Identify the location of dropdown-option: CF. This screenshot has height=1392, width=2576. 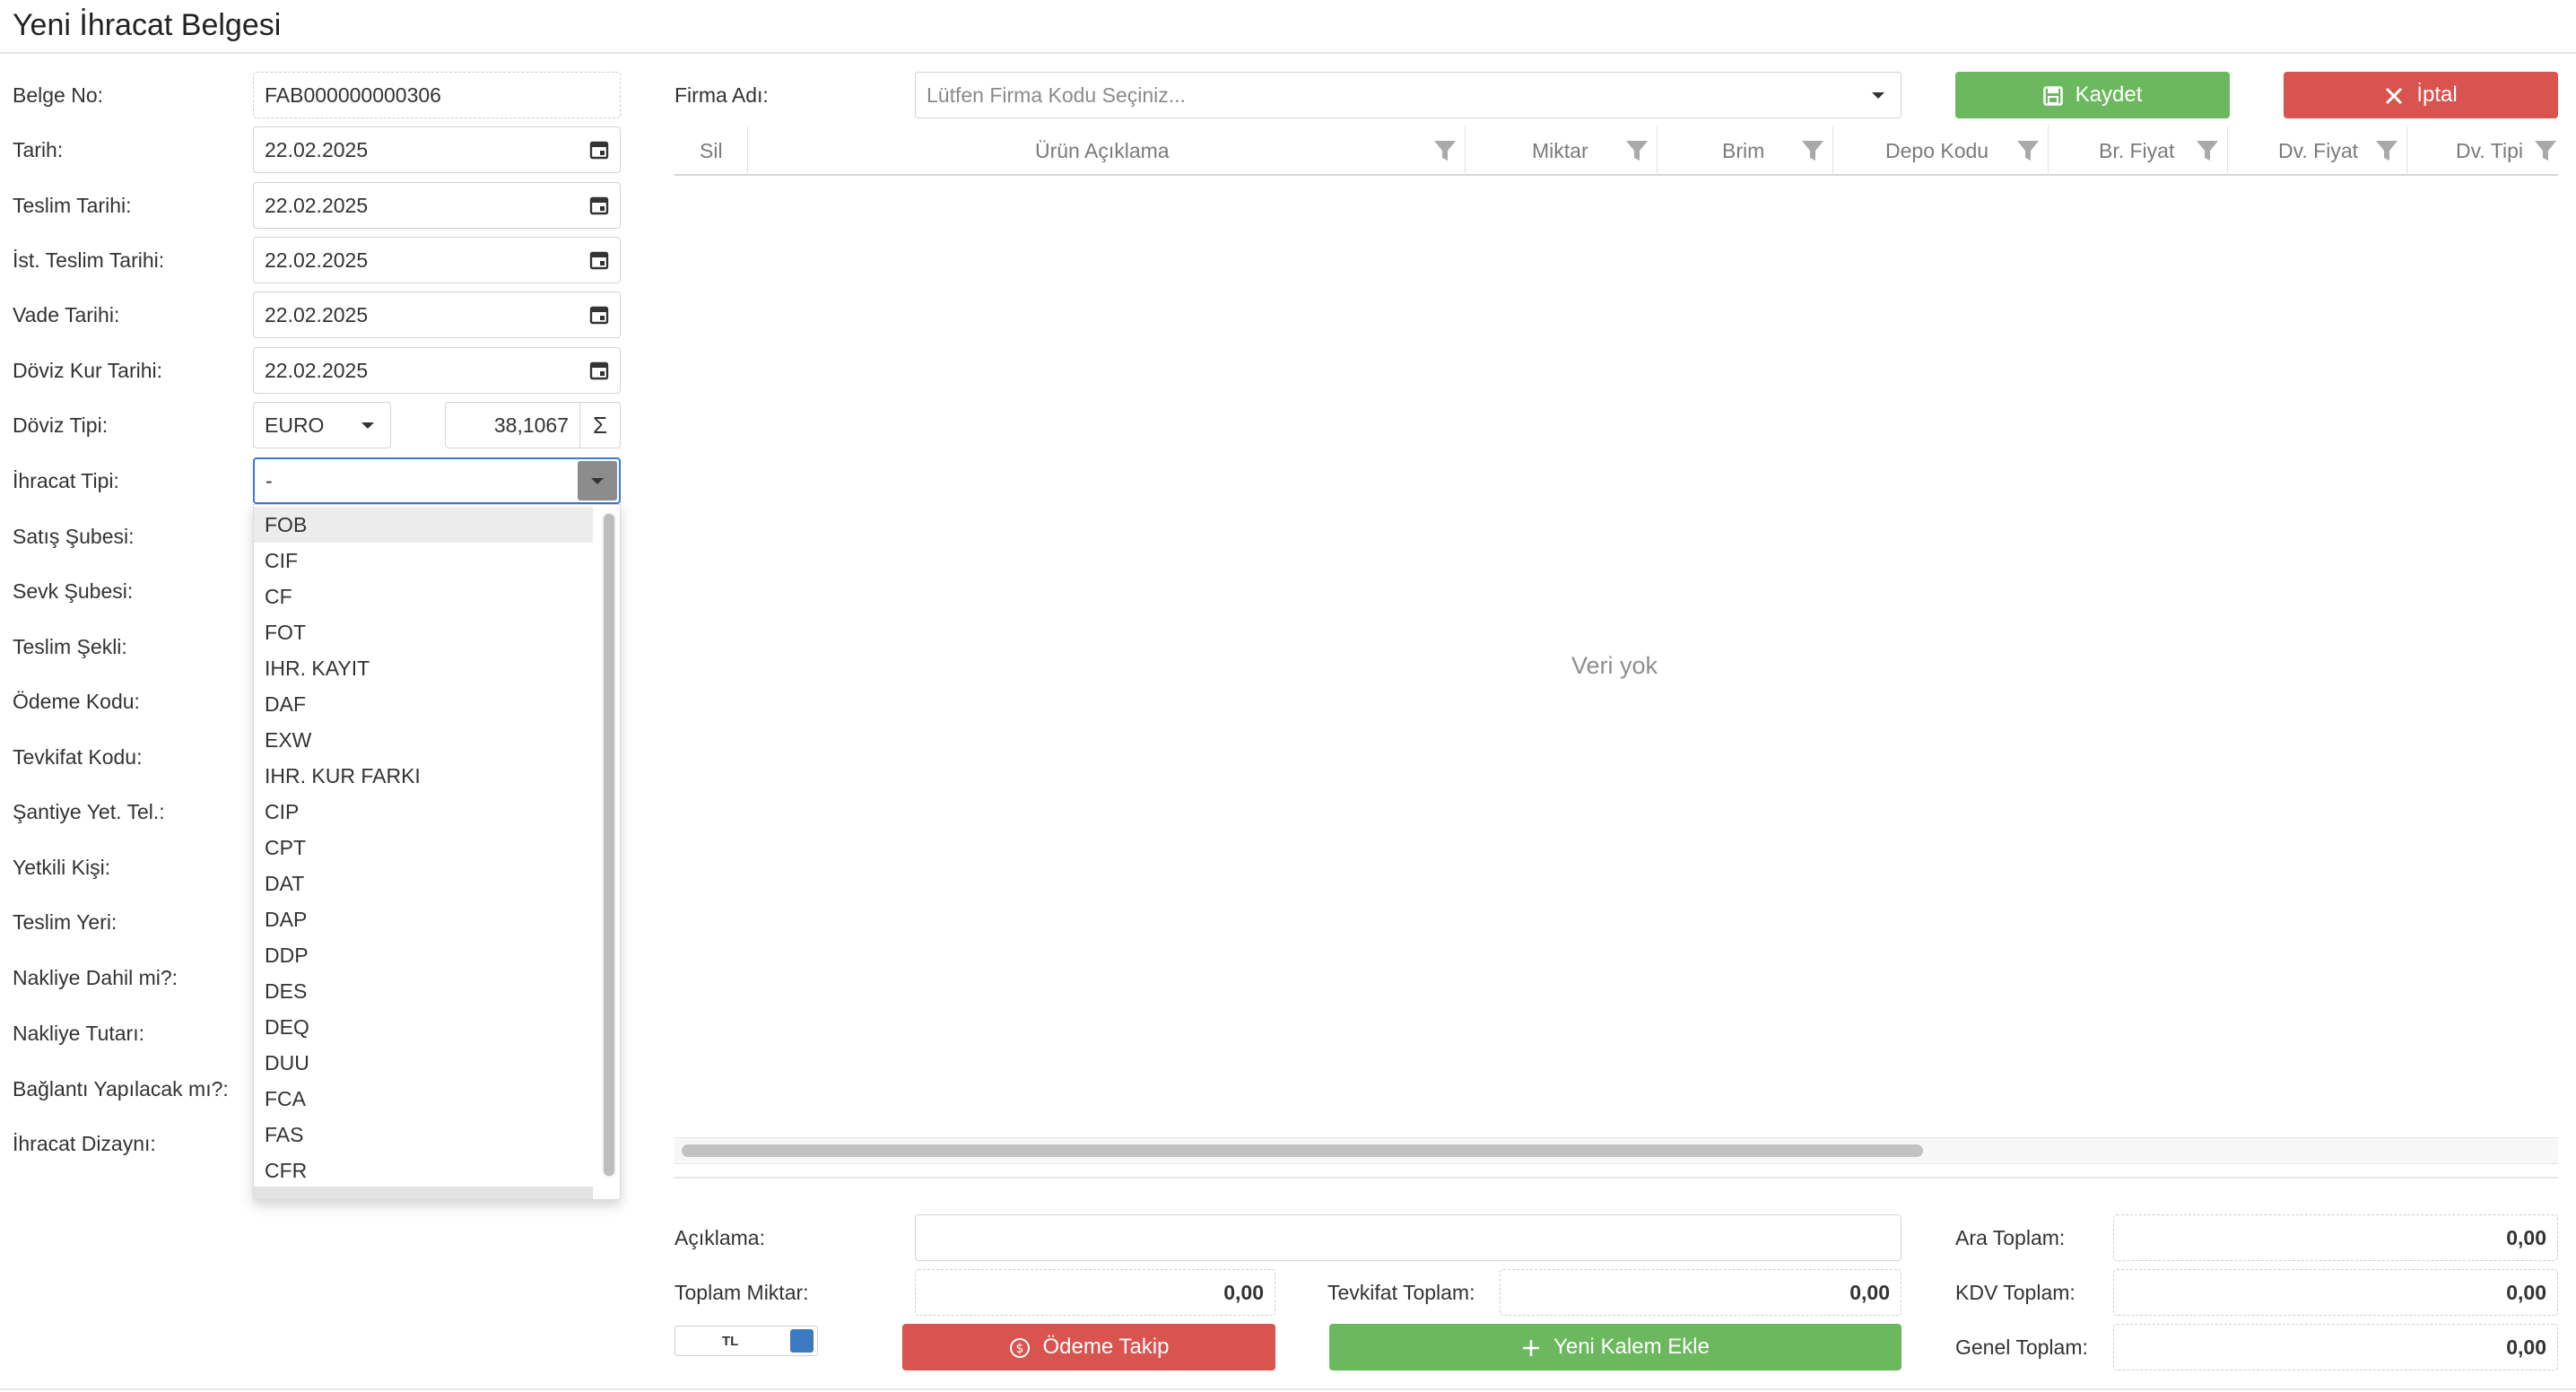
(423, 597).